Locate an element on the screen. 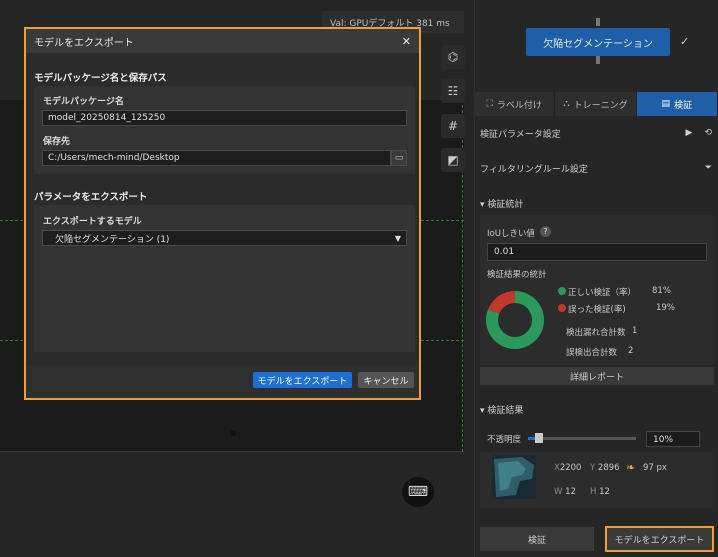 The image size is (718, 557). dialog-title-bar: モデルをエクスポート ✕ is located at coordinates (222, 41).